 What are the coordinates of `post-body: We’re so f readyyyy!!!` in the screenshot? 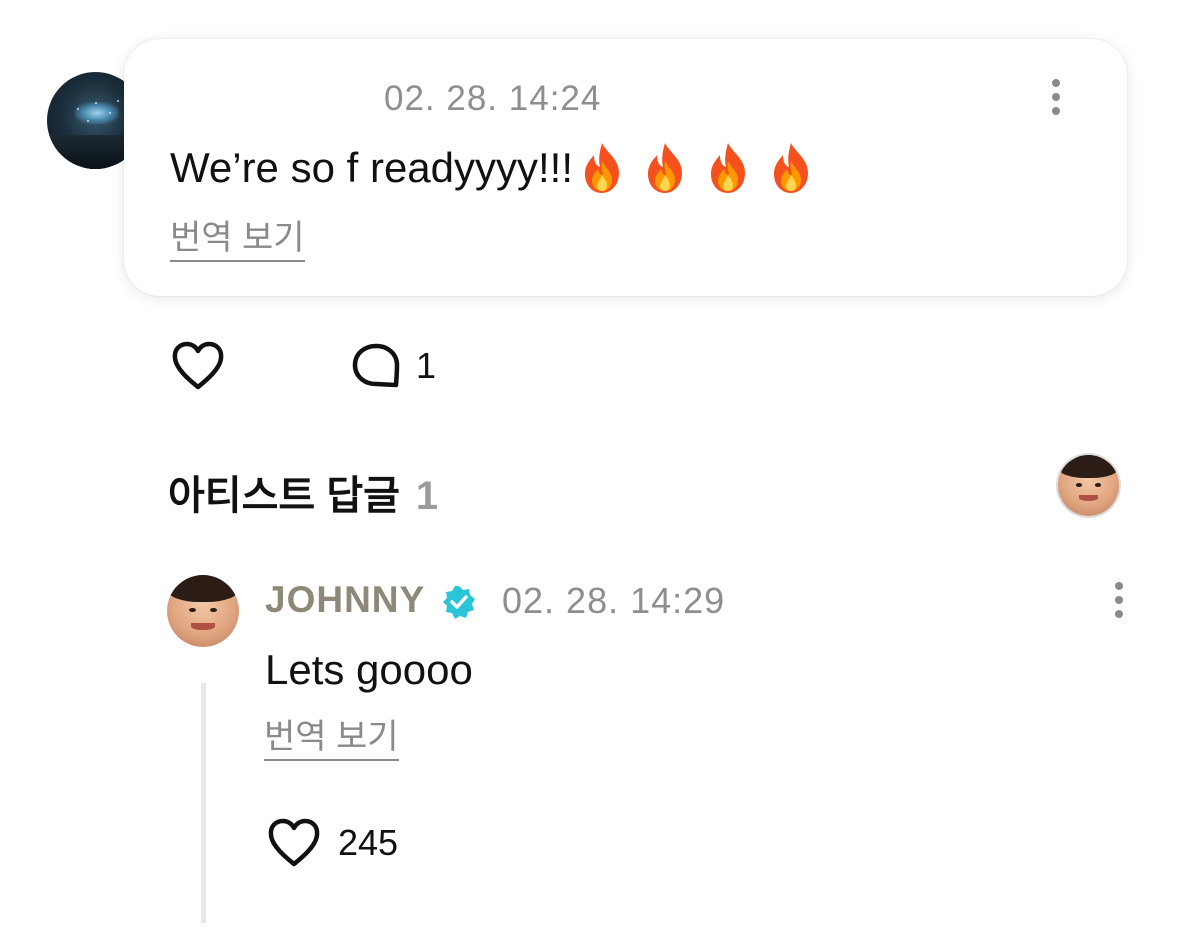 It's located at (499, 168).